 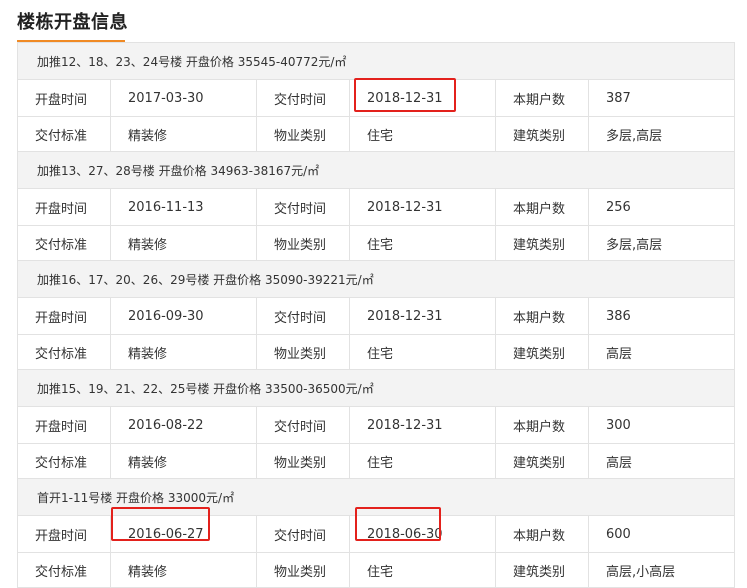 What do you see at coordinates (183, 425) in the screenshot?
I see `open-time-value: 2016-08-22` at bounding box center [183, 425].